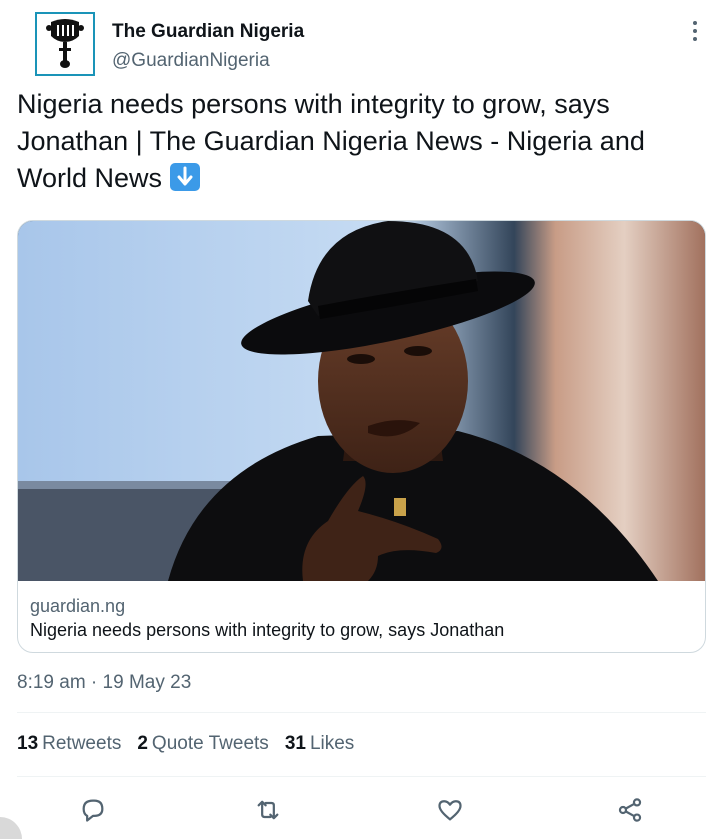  I want to click on account-name: The Guardian Nigeria, so click(208, 32).